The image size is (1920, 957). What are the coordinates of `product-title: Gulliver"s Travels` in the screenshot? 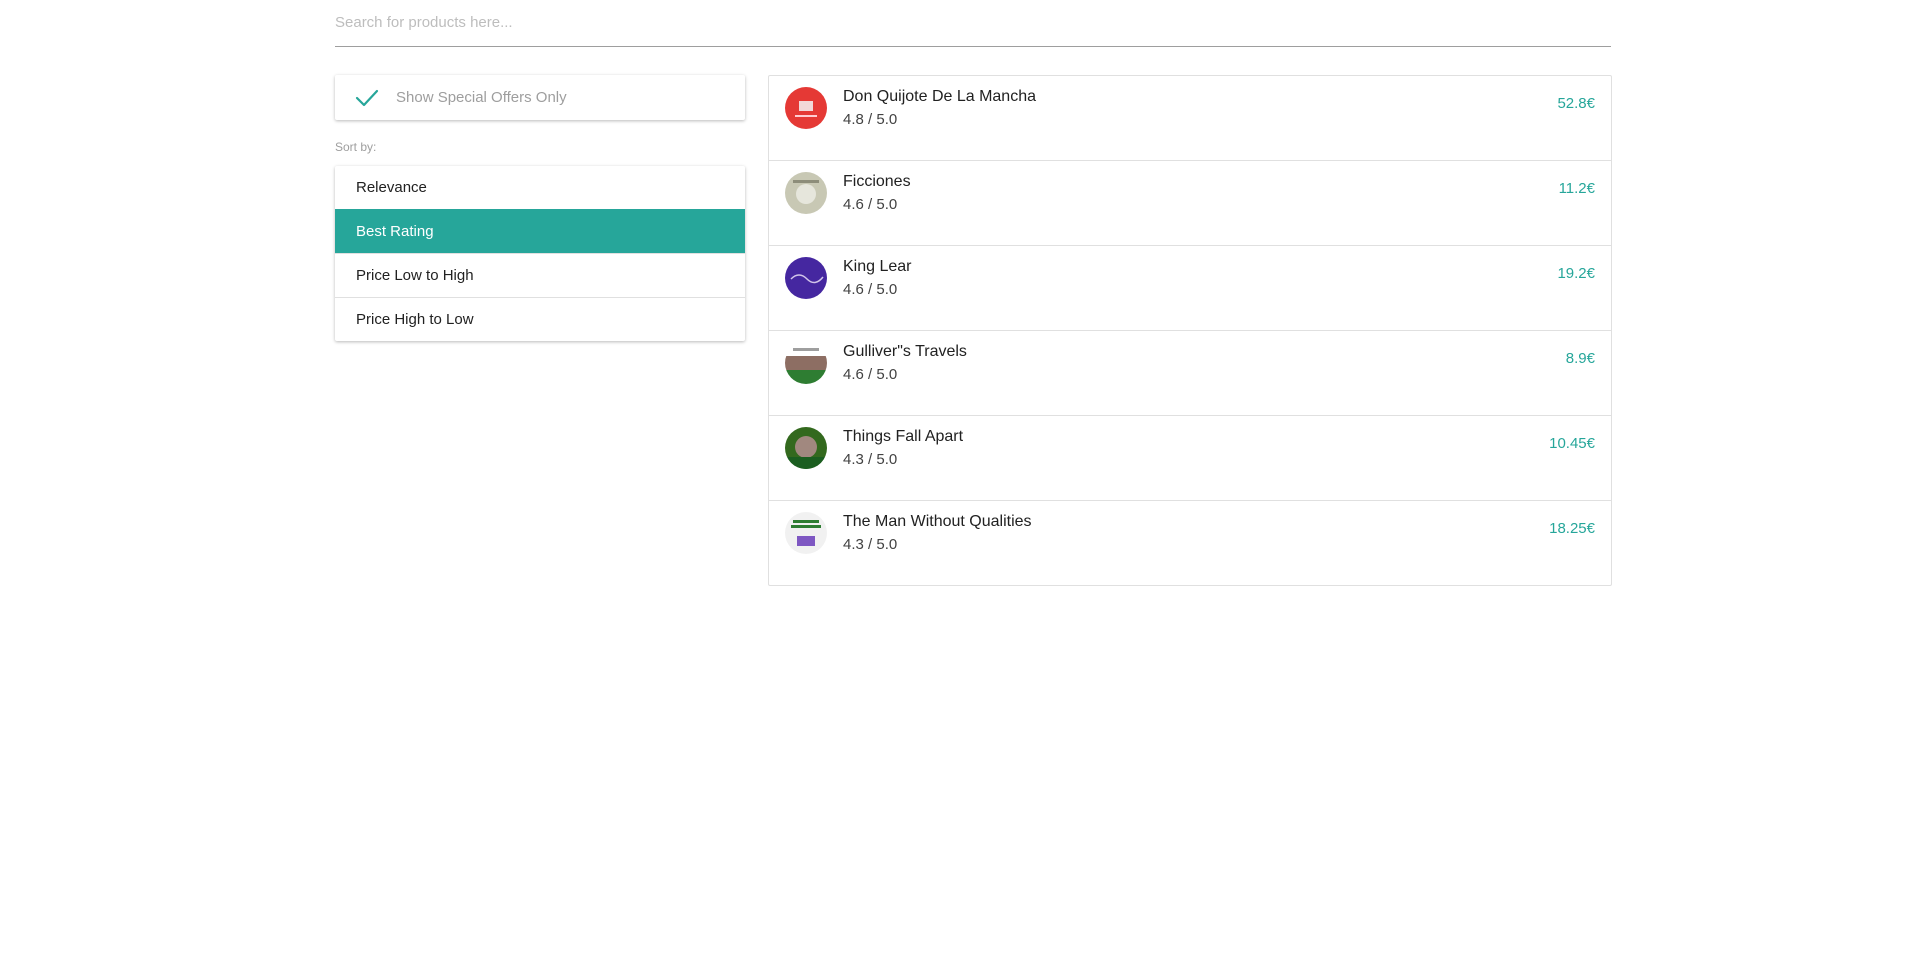 It's located at (905, 351).